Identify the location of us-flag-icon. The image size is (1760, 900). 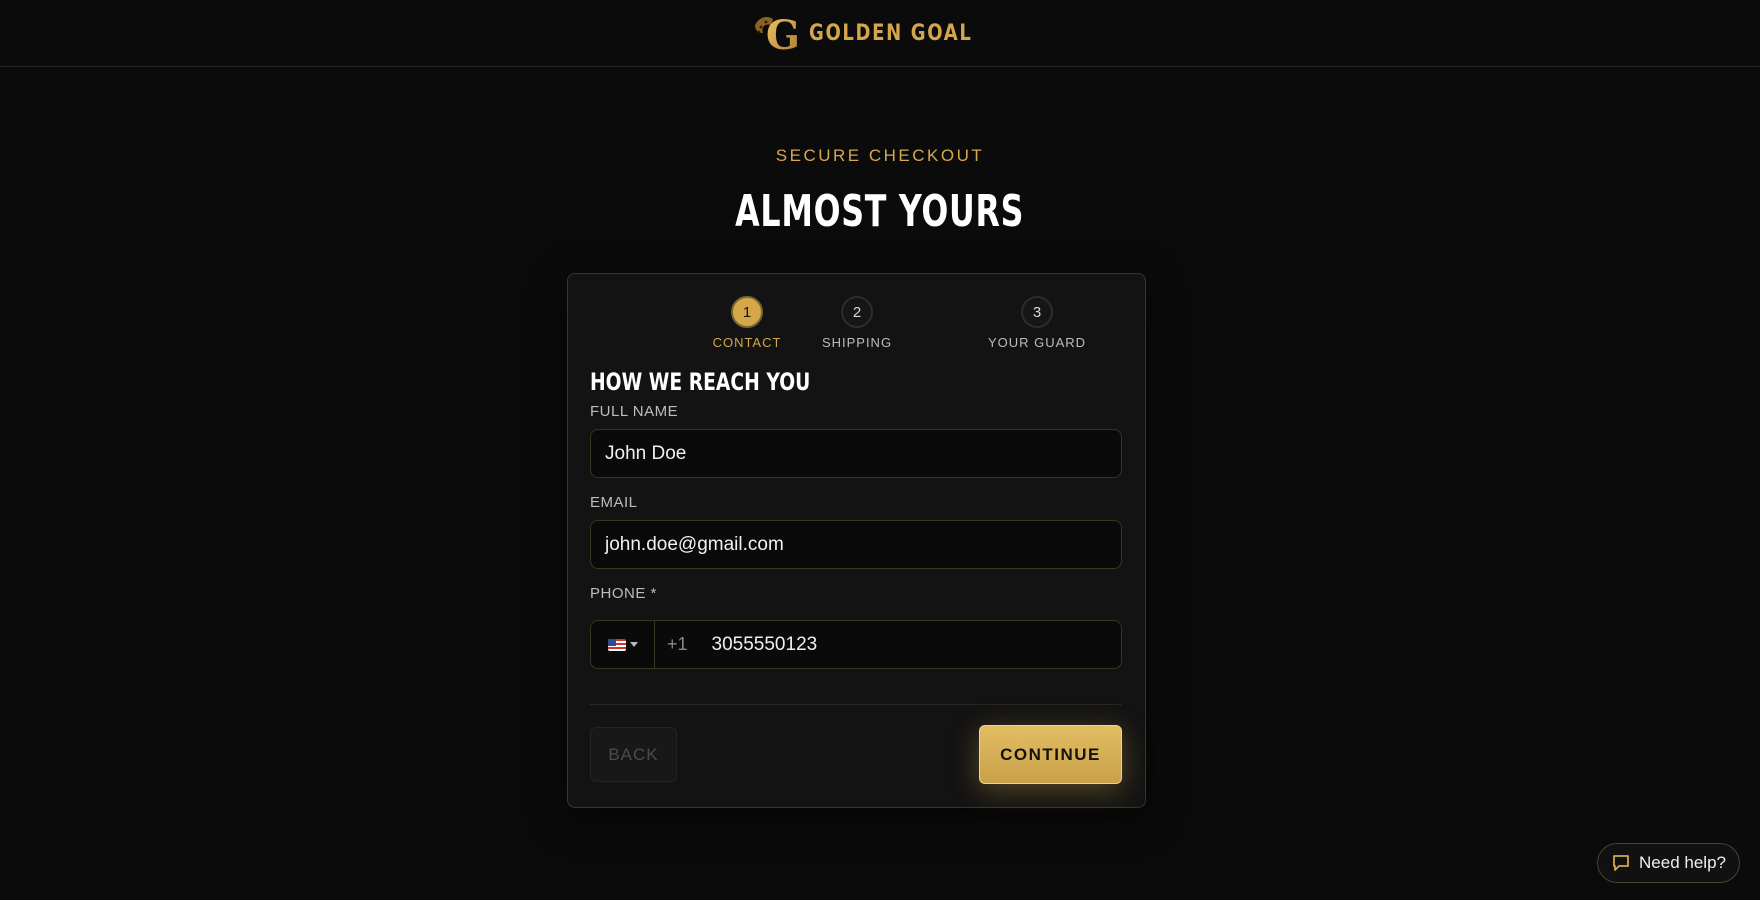
(616, 644).